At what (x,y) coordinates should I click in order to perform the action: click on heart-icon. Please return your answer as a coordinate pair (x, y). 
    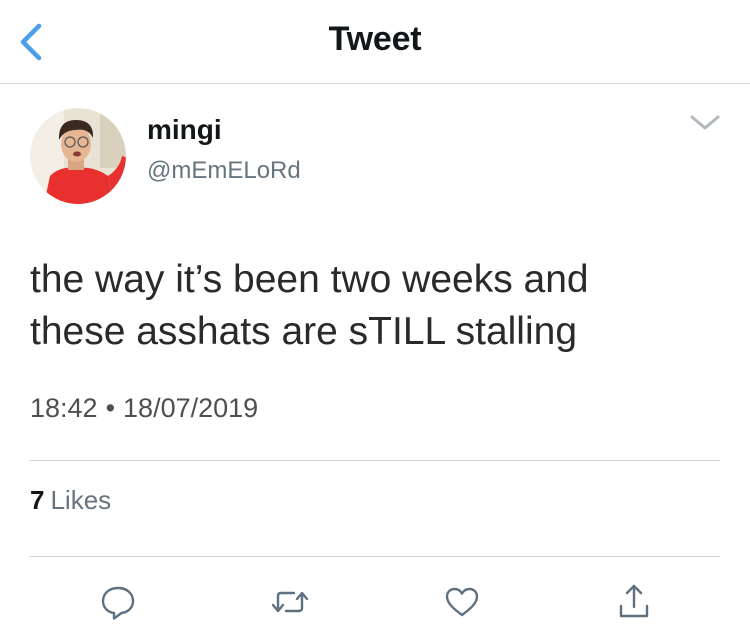
    Looking at the image, I should click on (462, 602).